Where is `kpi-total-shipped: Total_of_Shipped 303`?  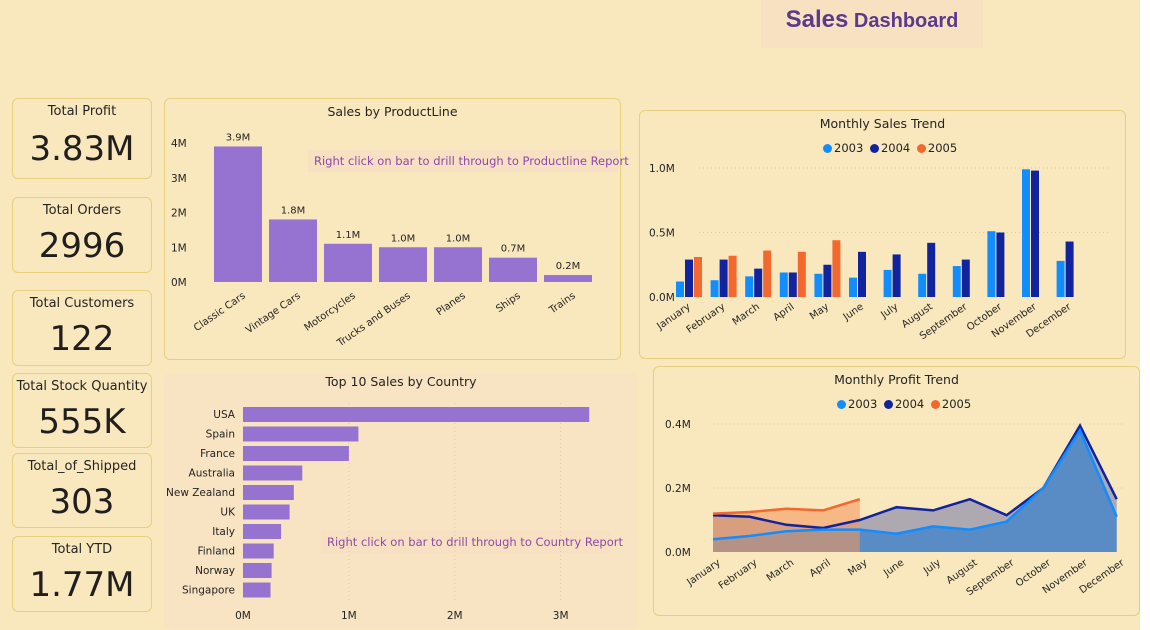
kpi-total-shipped: Total_of_Shipped 303 is located at coordinates (82, 490).